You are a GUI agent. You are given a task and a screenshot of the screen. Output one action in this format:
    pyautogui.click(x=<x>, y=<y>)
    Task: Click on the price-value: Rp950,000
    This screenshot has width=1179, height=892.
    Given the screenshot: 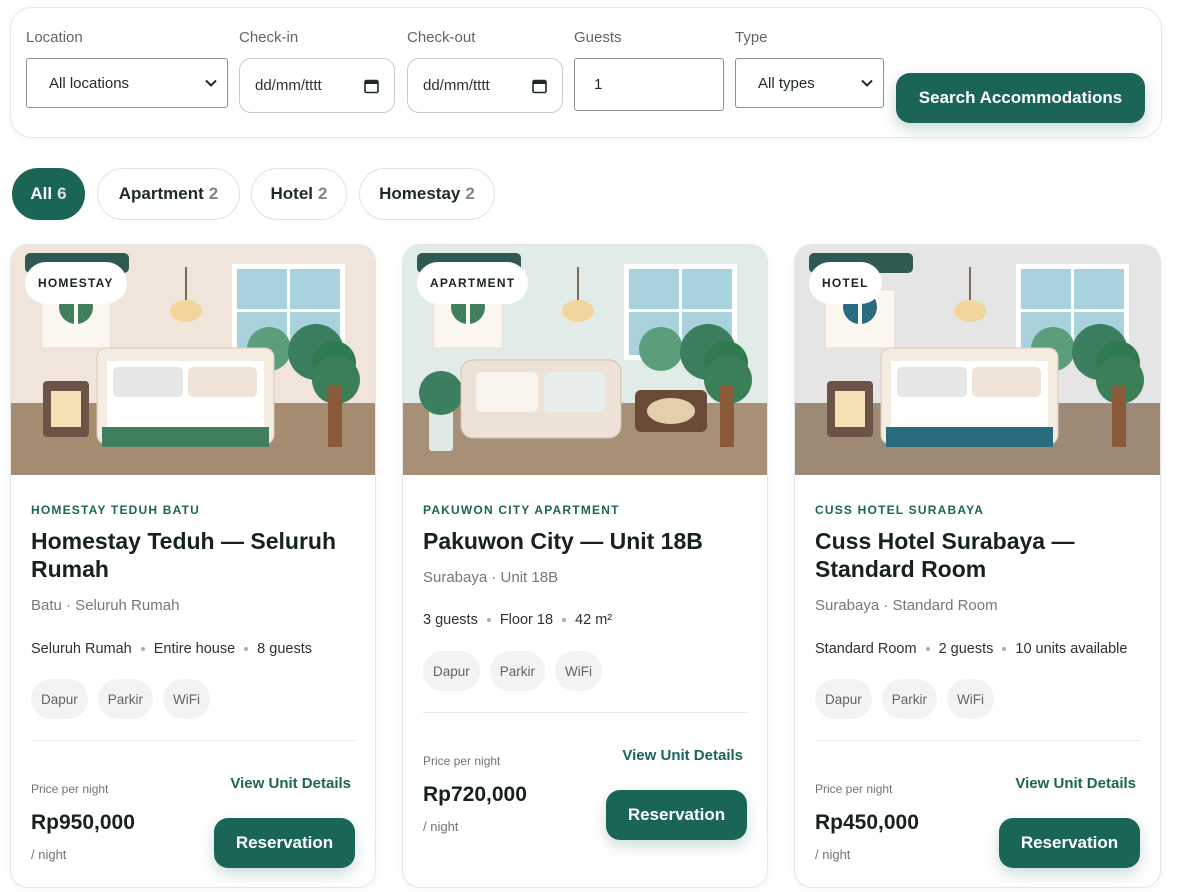 What is the action you would take?
    pyautogui.click(x=83, y=822)
    